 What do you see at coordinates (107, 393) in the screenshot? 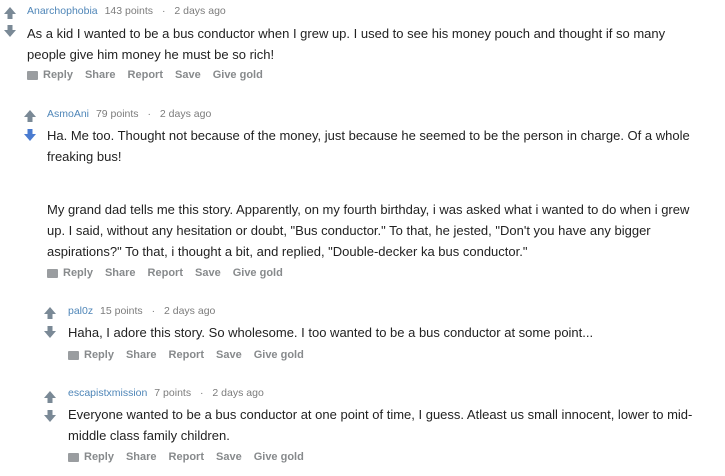
I see `username-link: escapistxmission` at bounding box center [107, 393].